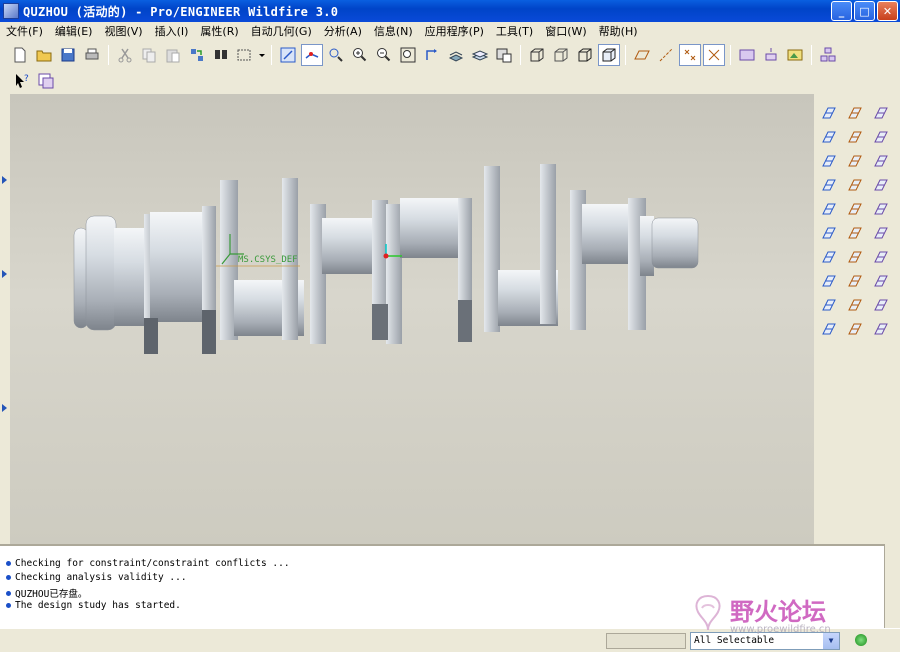 The image size is (900, 652). I want to click on menu-file: 文件(F), so click(24, 31).